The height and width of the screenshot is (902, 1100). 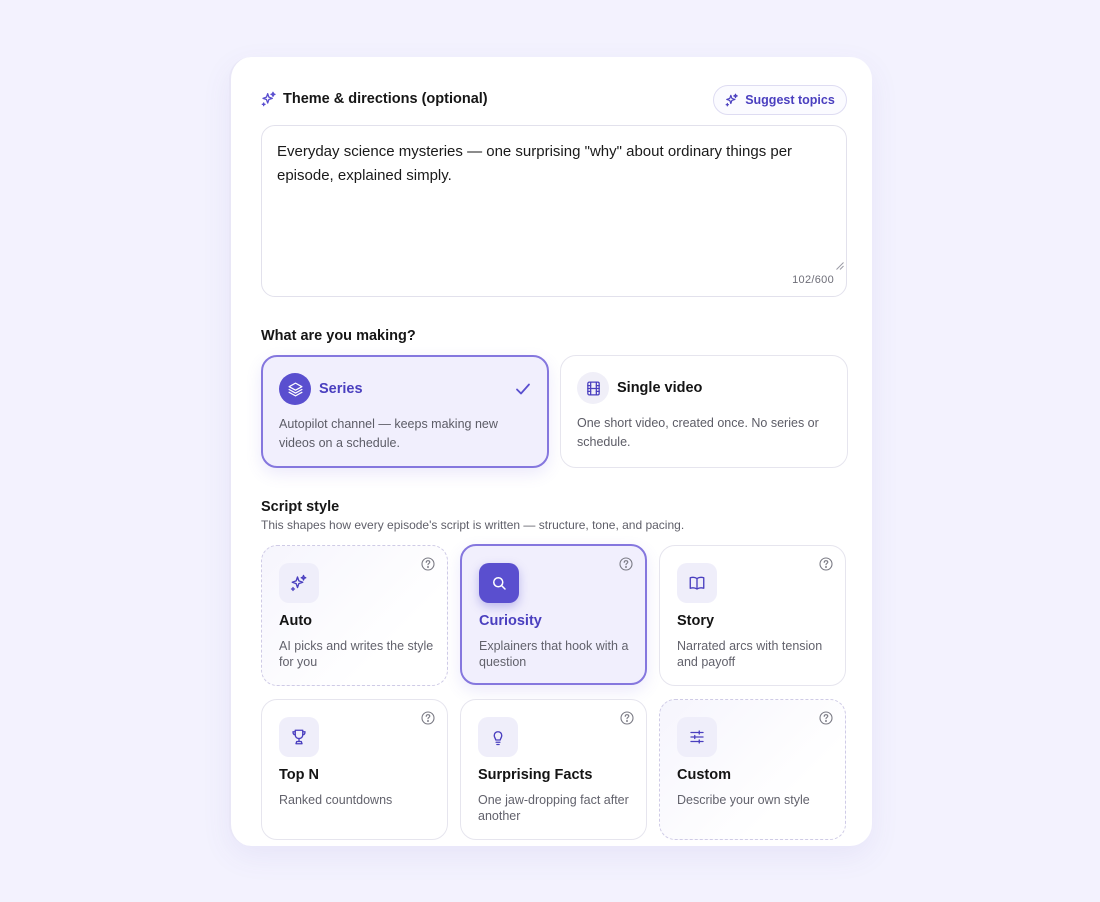 I want to click on style-title: Custom, so click(x=704, y=775).